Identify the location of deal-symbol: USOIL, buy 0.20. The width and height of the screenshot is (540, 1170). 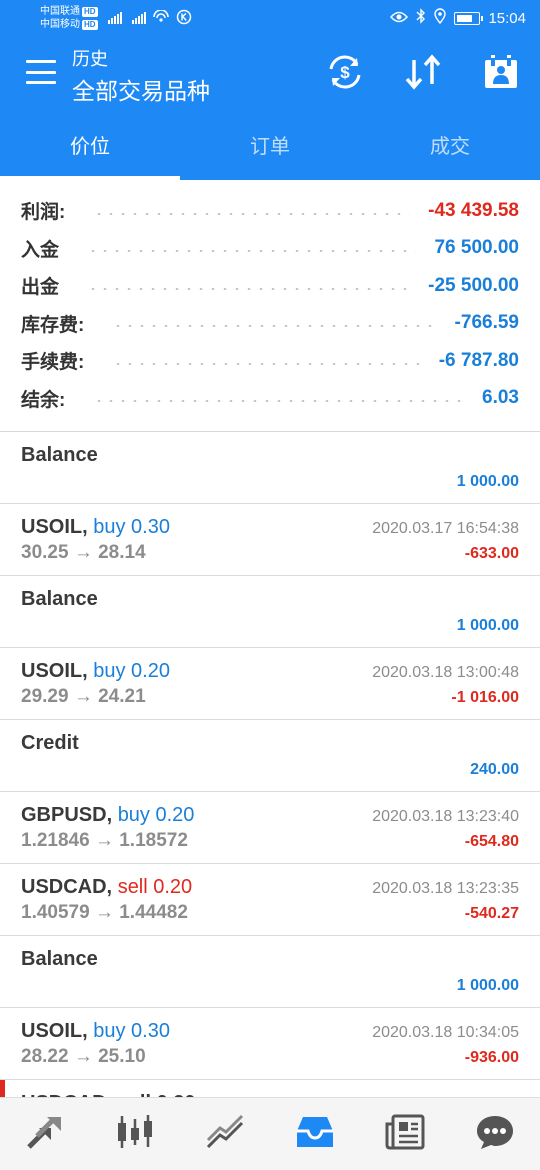
(95, 671).